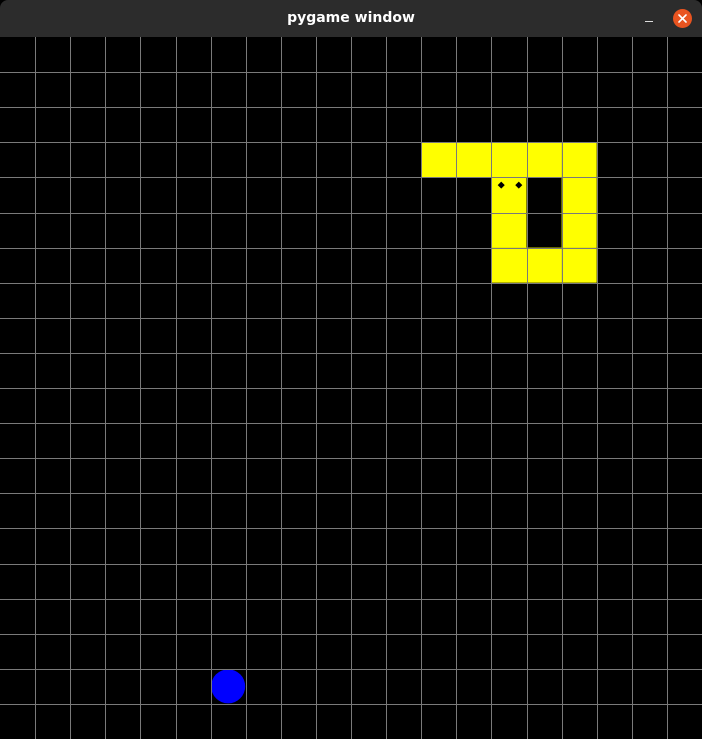  What do you see at coordinates (650, 19) in the screenshot?
I see `minimize-button` at bounding box center [650, 19].